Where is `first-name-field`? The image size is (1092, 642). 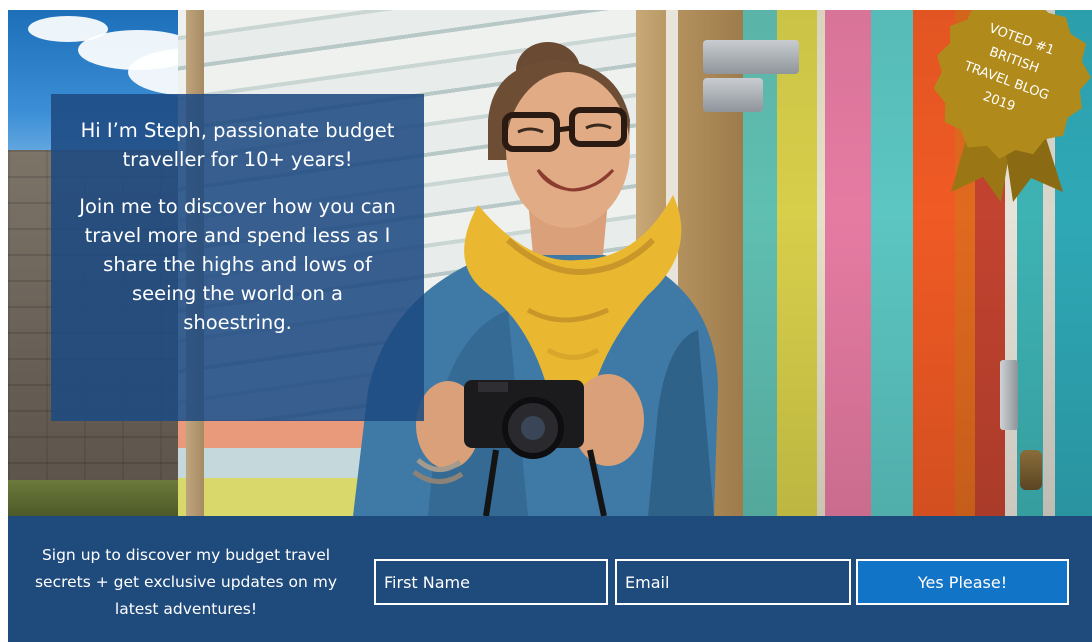
first-name-field is located at coordinates (491, 582).